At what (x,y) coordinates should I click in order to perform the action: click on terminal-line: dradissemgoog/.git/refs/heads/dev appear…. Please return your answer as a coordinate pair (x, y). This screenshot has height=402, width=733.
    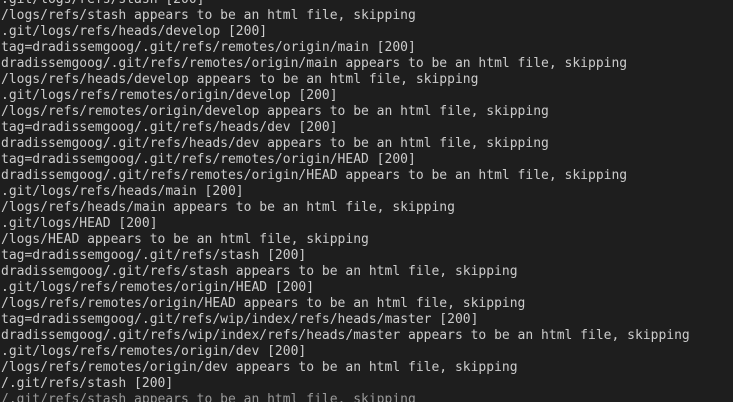
    Looking at the image, I should click on (275, 143).